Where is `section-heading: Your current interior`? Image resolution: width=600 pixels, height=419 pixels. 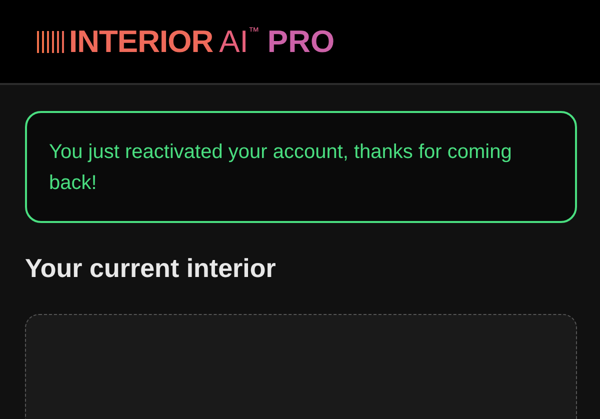
section-heading: Your current interior is located at coordinates (151, 268).